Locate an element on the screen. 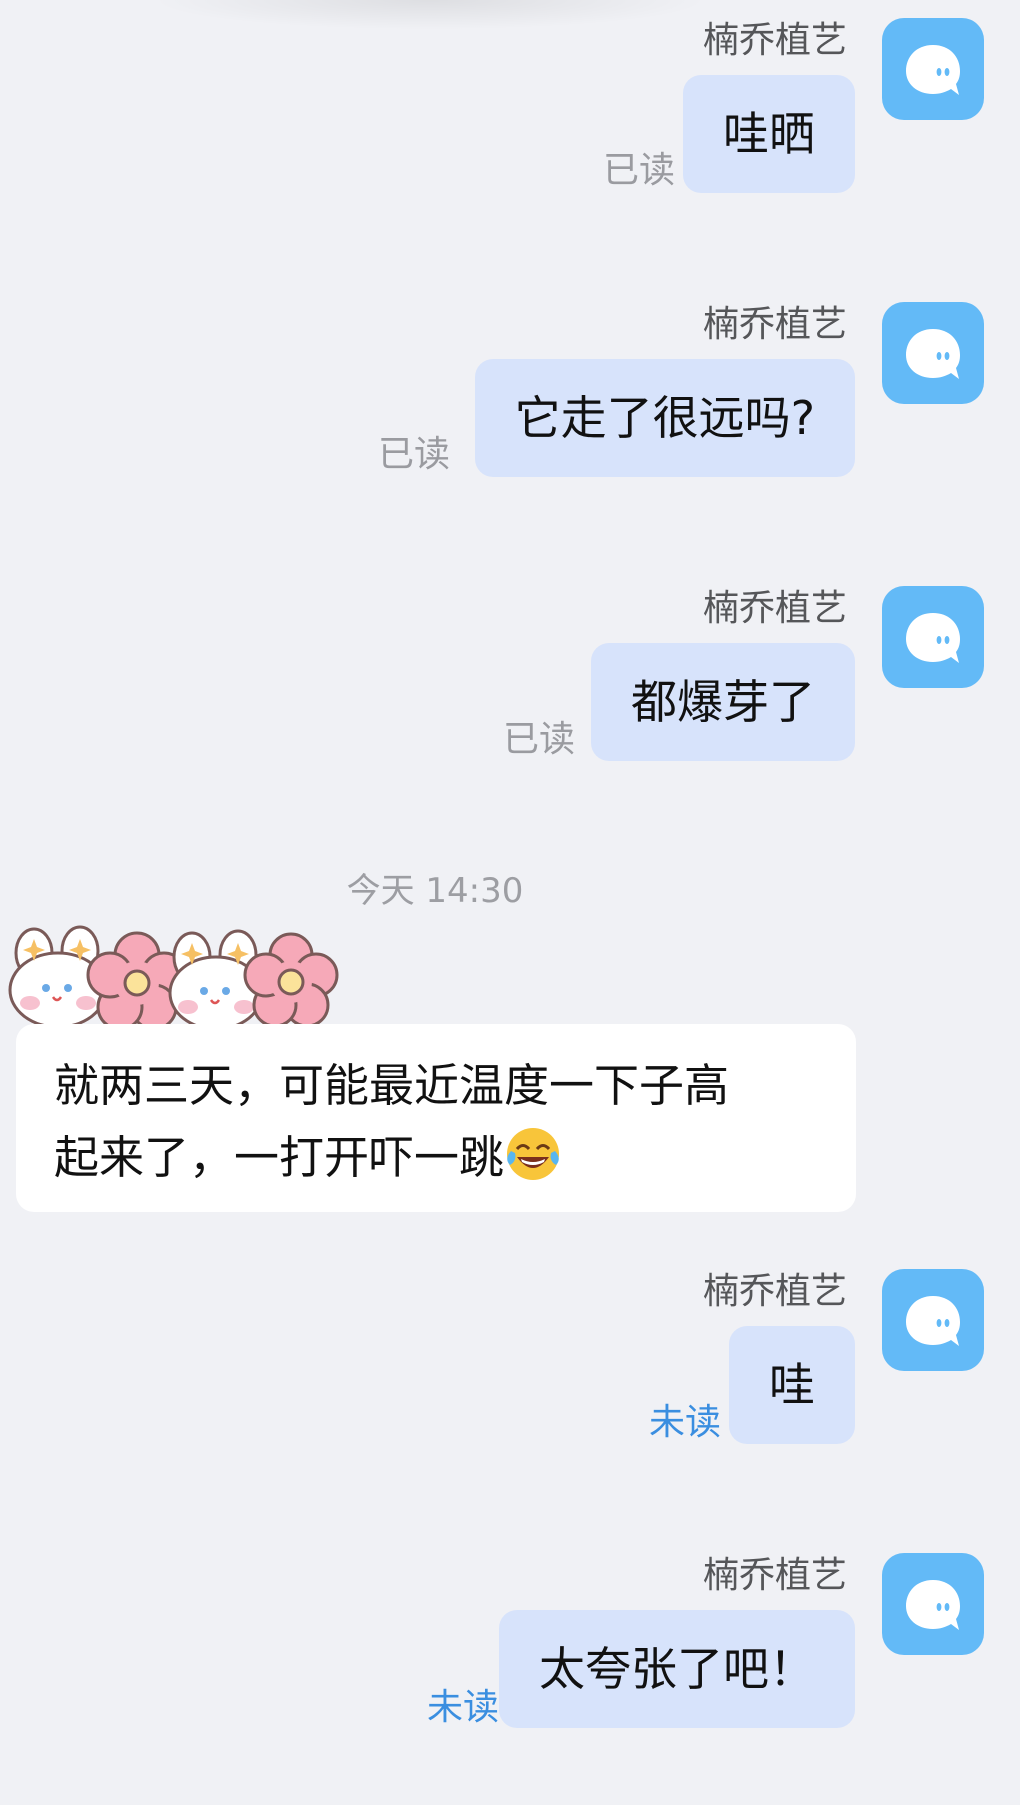  incoming-message-bubble: 就两三天，可能最近温度一下子高 起来了，一打开吓一跳 is located at coordinates (436, 1118).